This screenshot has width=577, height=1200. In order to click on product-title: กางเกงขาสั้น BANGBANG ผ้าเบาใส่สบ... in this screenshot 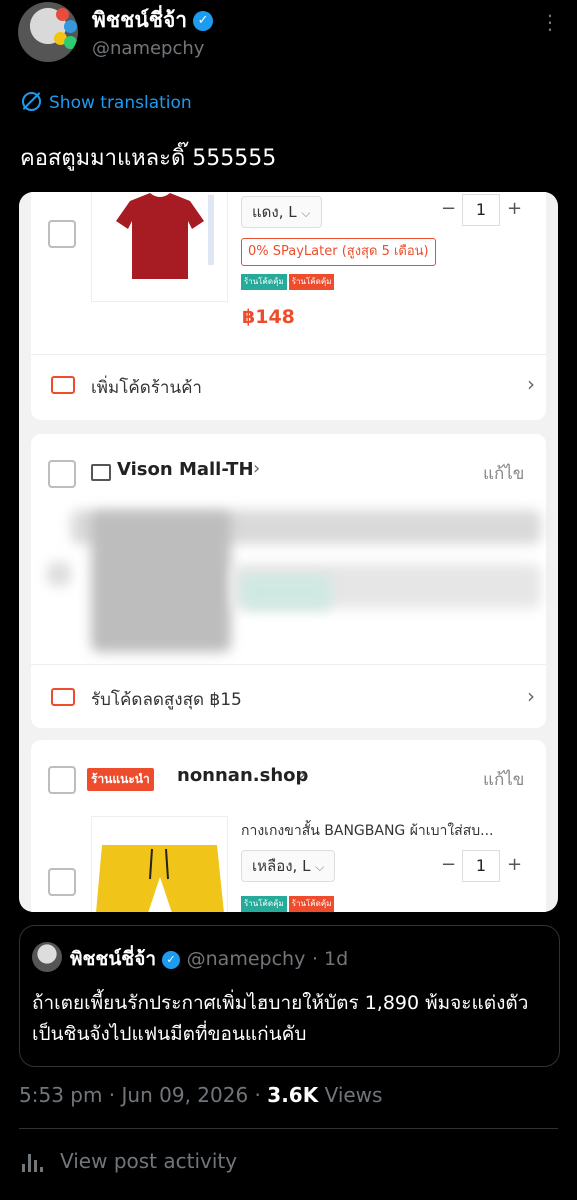, I will do `click(367, 831)`.